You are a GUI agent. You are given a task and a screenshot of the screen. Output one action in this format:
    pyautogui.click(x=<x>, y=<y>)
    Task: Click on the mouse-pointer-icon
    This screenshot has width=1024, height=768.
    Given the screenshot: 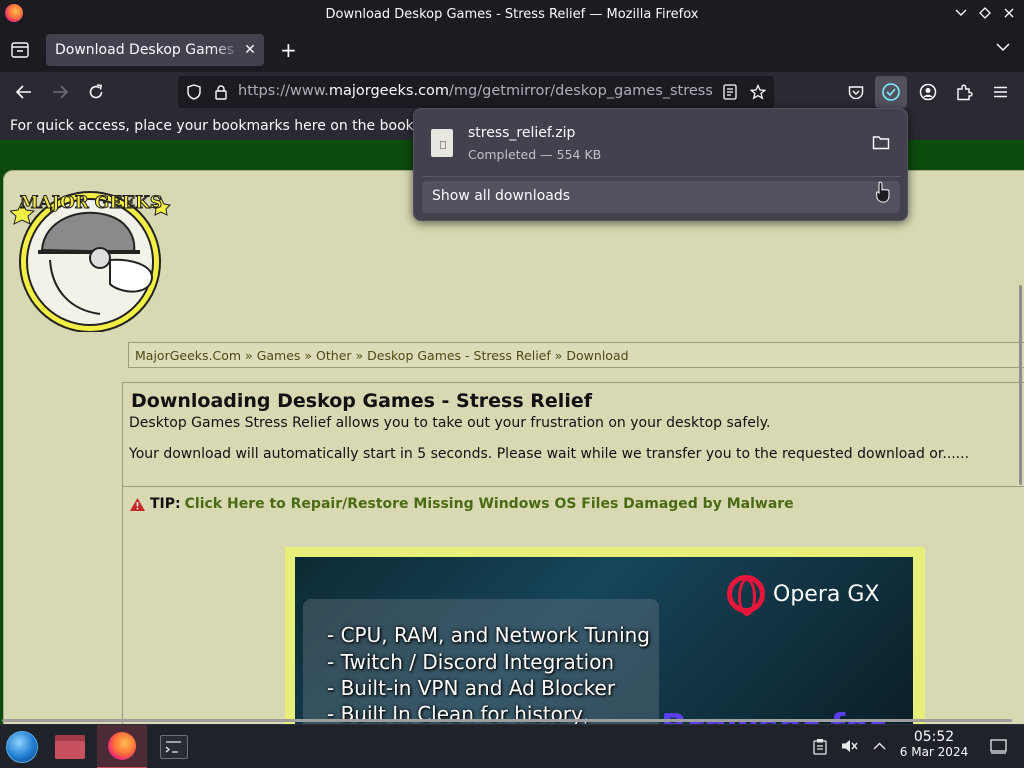 What is the action you would take?
    pyautogui.click(x=883, y=192)
    